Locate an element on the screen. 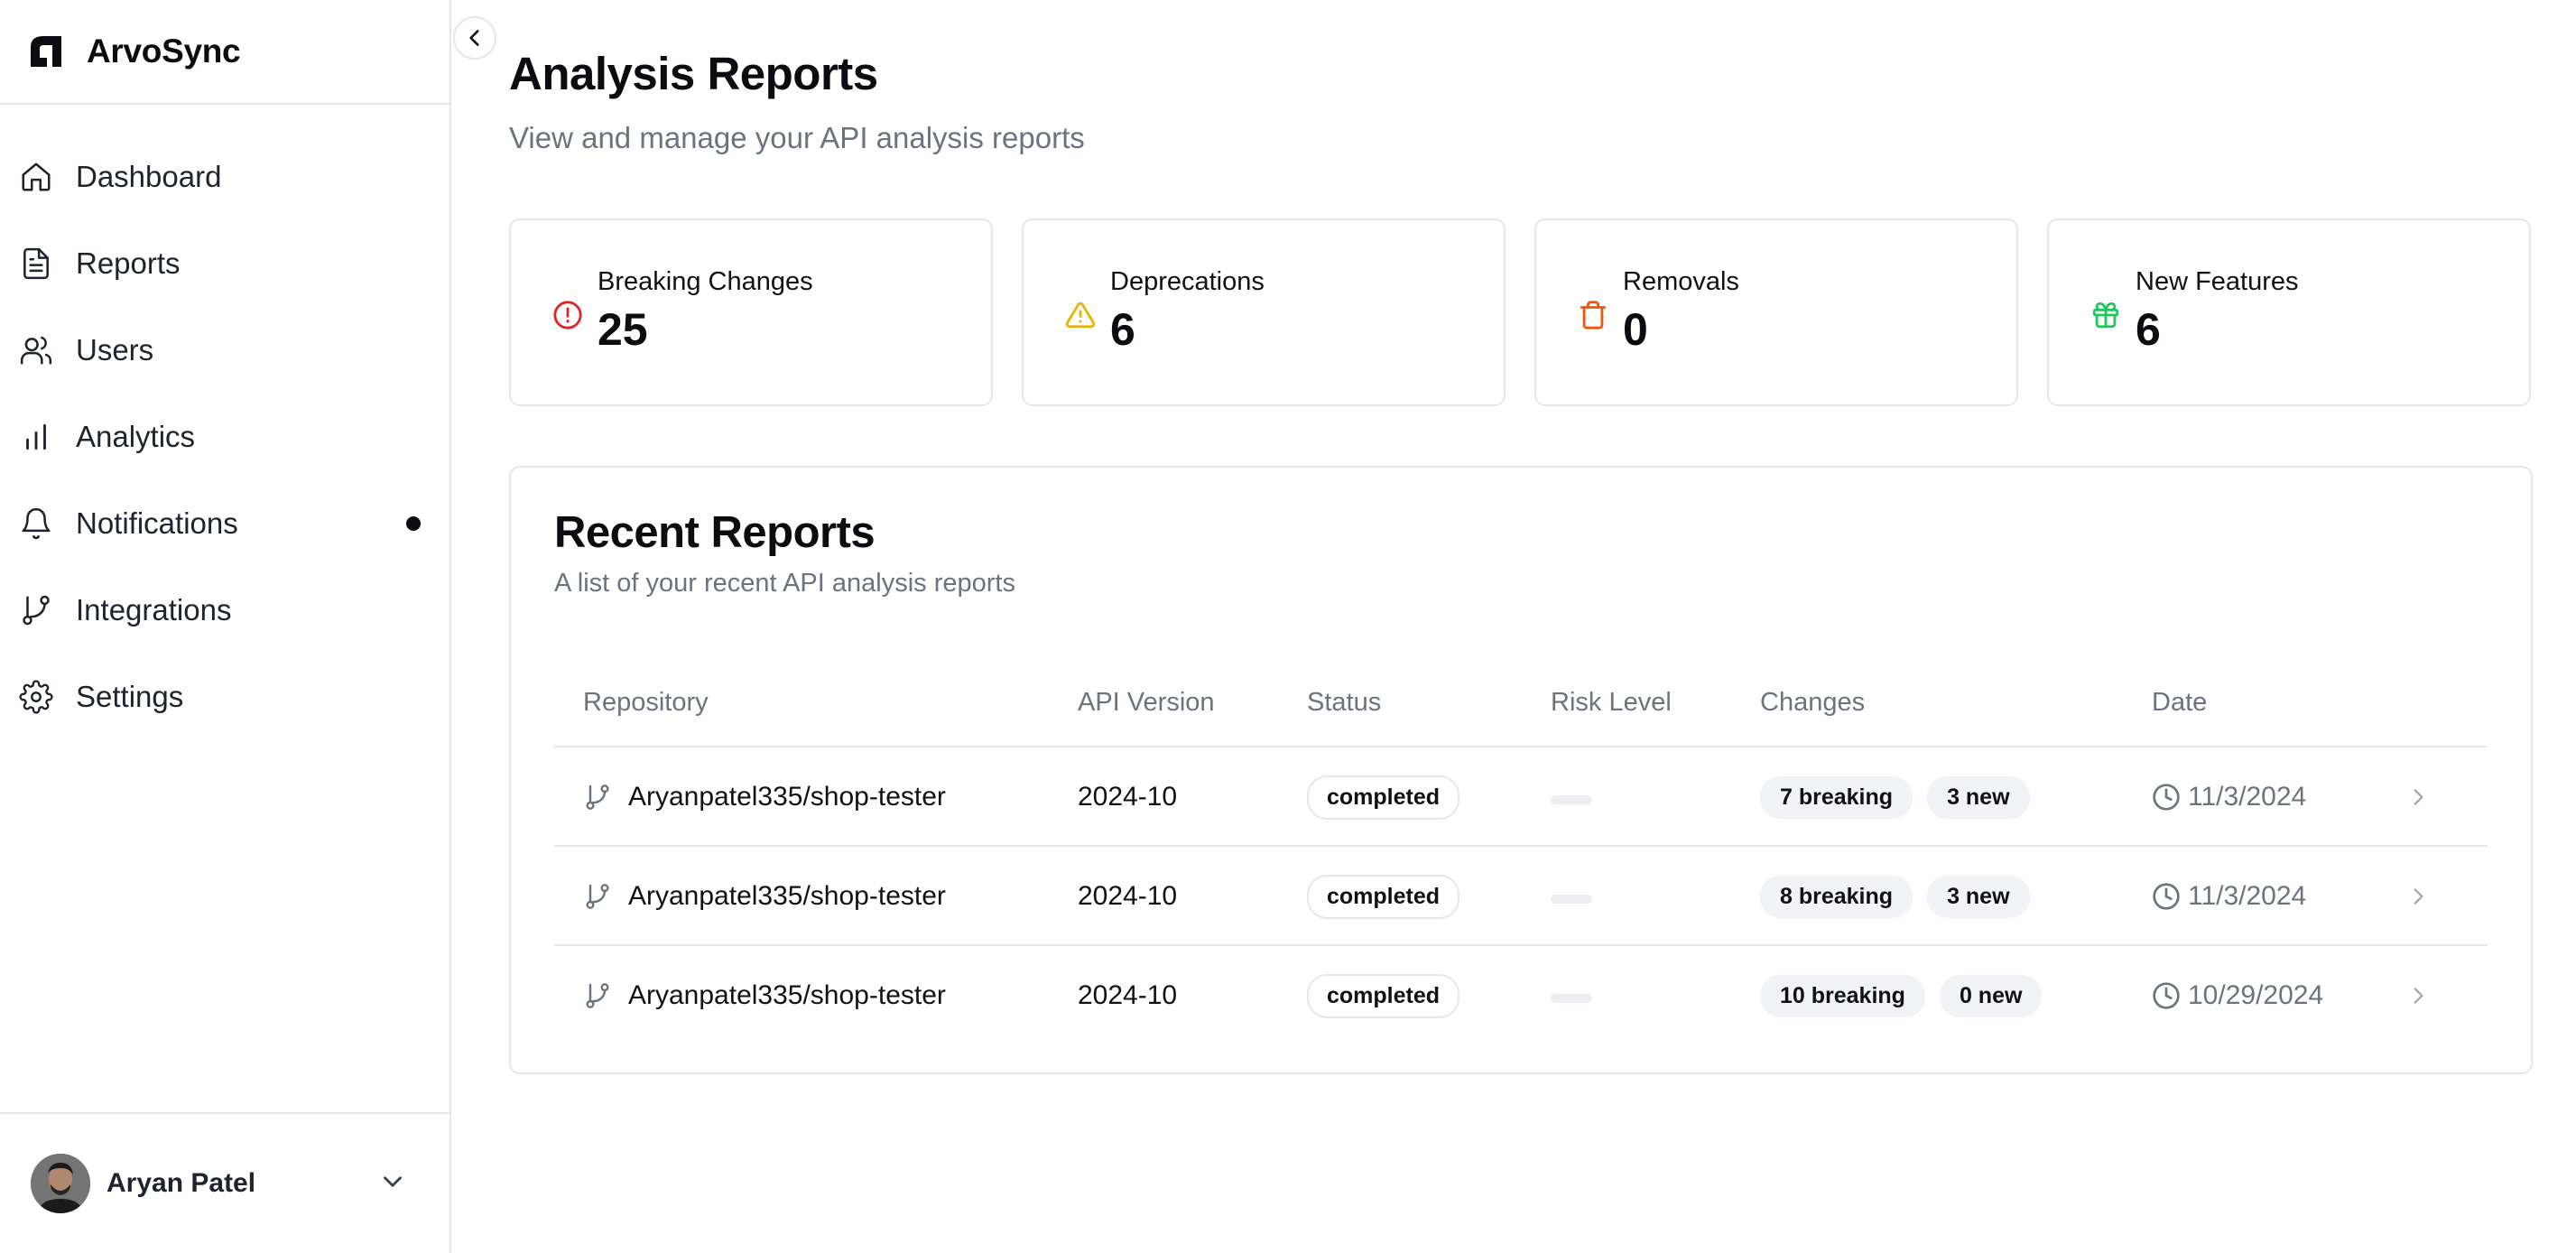  column-header-risk-level: Risk Level is located at coordinates (1611, 702).